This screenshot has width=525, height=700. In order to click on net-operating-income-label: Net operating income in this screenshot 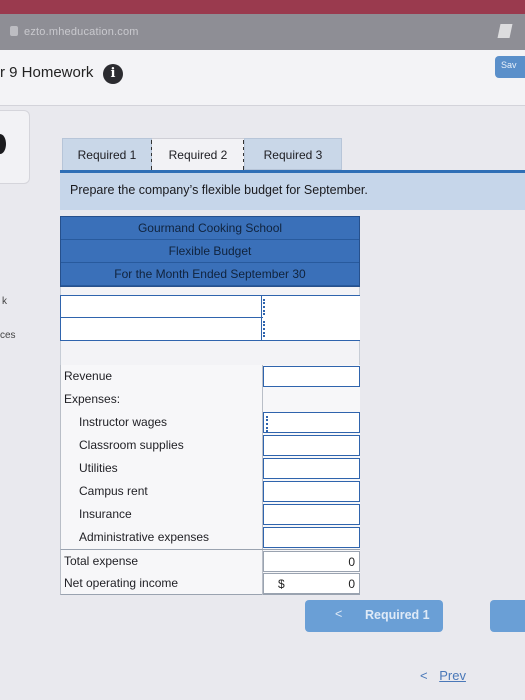, I will do `click(121, 583)`.